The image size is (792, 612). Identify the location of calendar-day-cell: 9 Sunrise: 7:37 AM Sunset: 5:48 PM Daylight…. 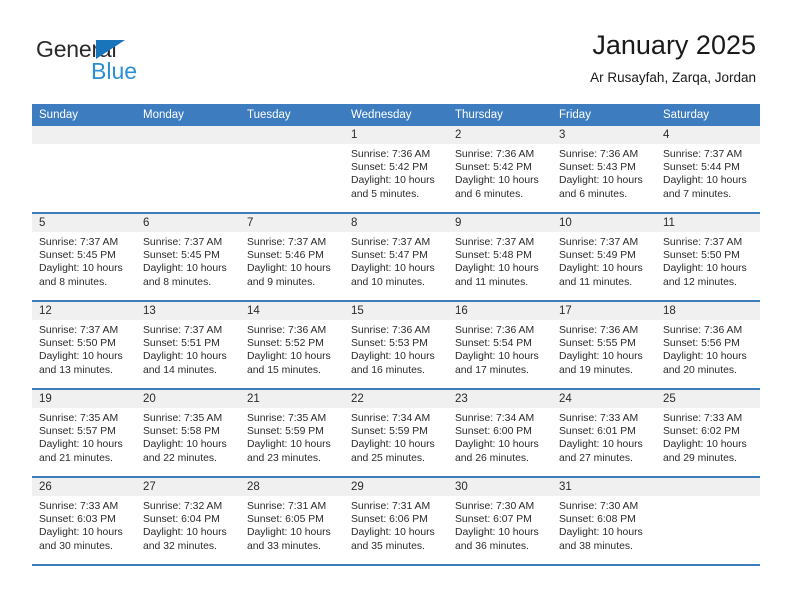
(500, 257).